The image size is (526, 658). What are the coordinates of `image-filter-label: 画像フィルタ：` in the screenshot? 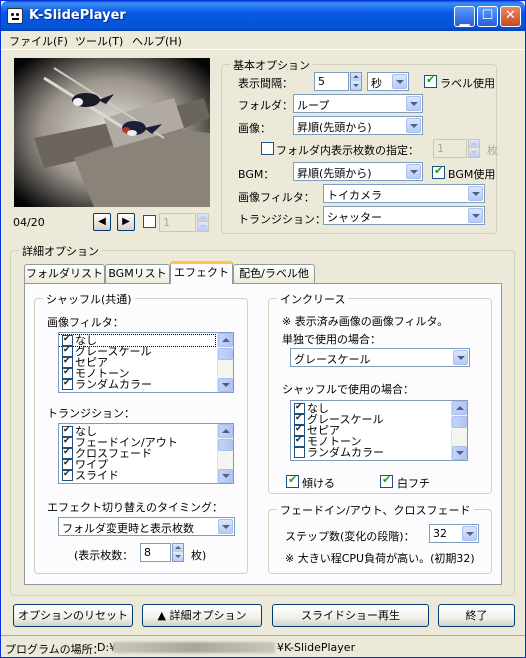 It's located at (276, 197).